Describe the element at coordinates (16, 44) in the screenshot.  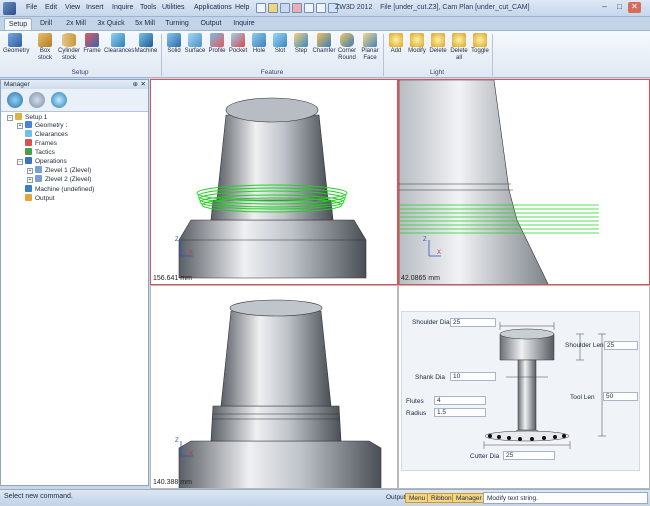
I see `geometry-button: Geometry` at that location.